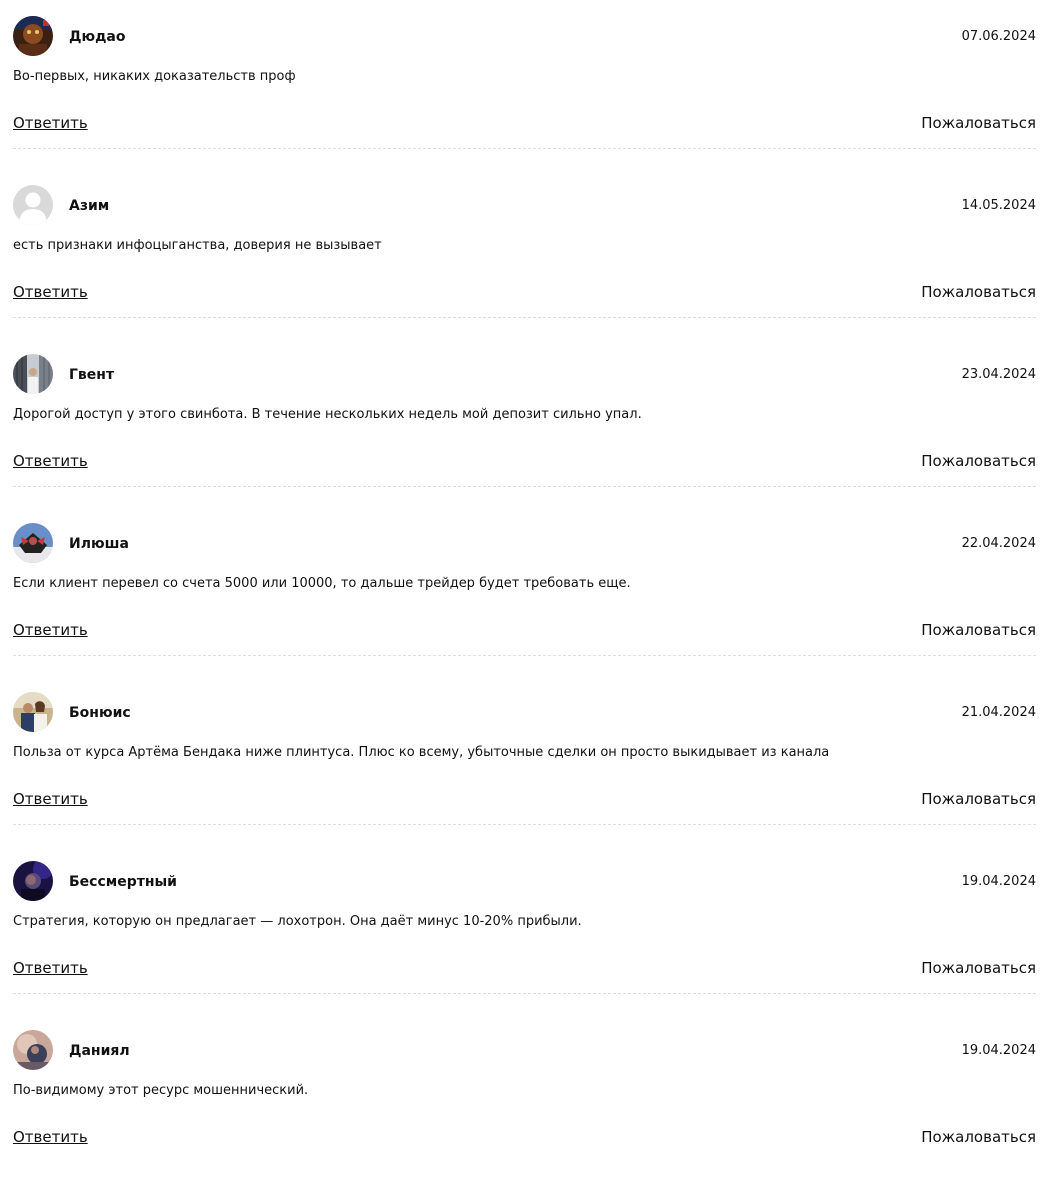 This screenshot has height=1183, width=1049. What do you see at coordinates (524, 881) in the screenshot?
I see `comment-header: Бессмертный 19.04.2024` at bounding box center [524, 881].